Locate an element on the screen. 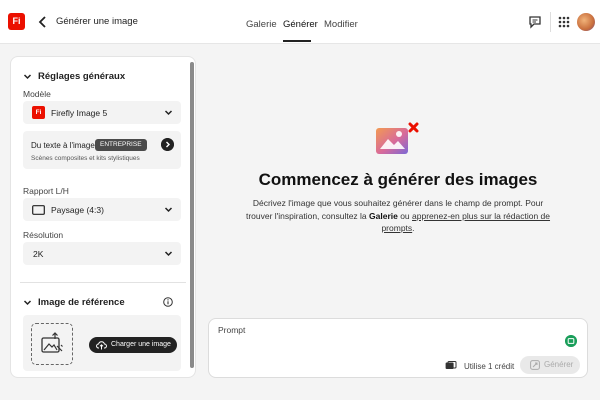  panel-scrollbar is located at coordinates (192, 215).